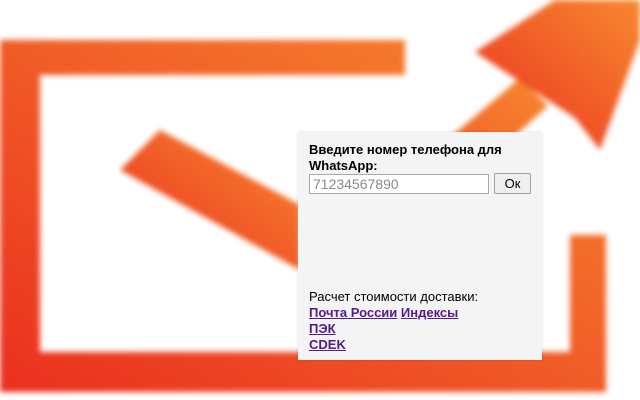  What do you see at coordinates (512, 183) in the screenshot?
I see `ok-button: Ок` at bounding box center [512, 183].